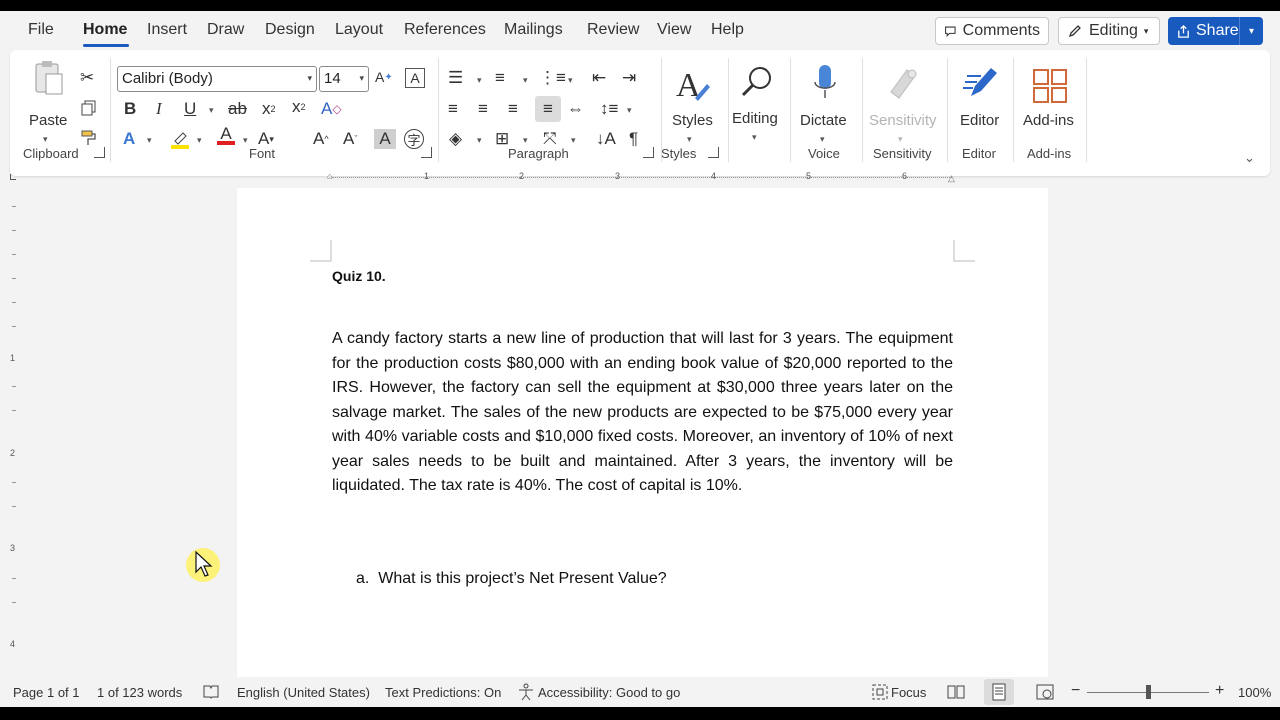 Image resolution: width=1280 pixels, height=720 pixels. Describe the element at coordinates (361, 78) in the screenshot. I see `font-size-chevron-icon: ▾` at that location.